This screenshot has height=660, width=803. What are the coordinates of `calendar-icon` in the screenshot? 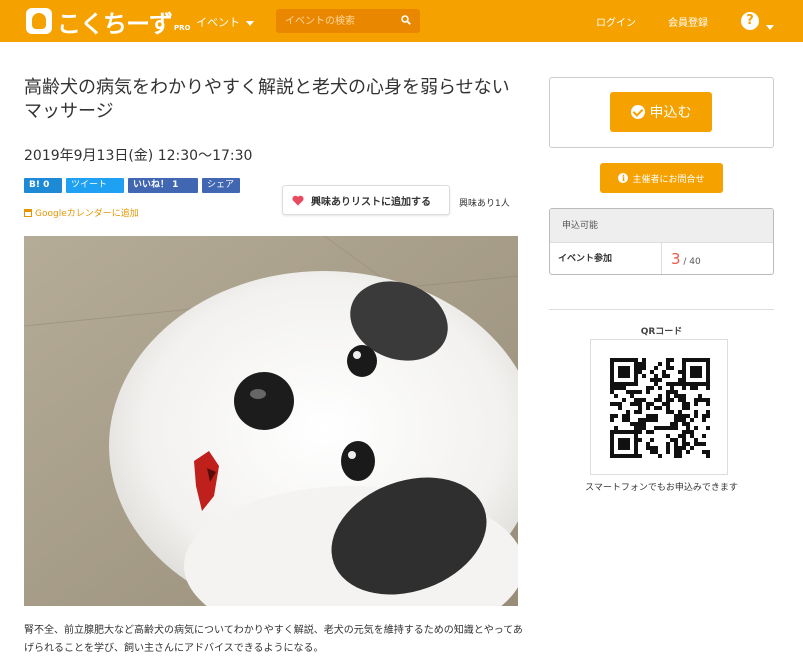 It's located at (28, 212).